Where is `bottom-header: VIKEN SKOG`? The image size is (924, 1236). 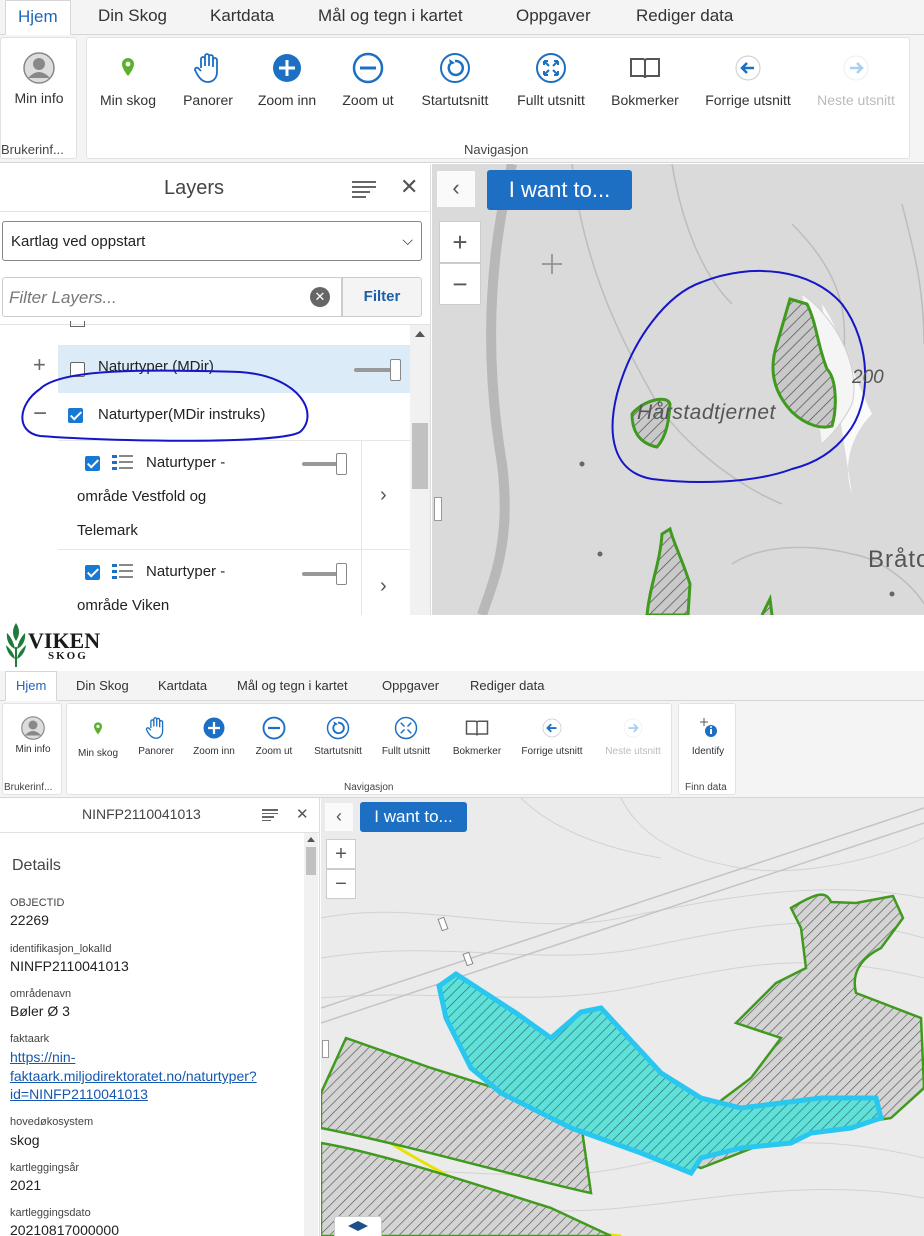
bottom-header: VIKEN SKOG is located at coordinates (462, 643).